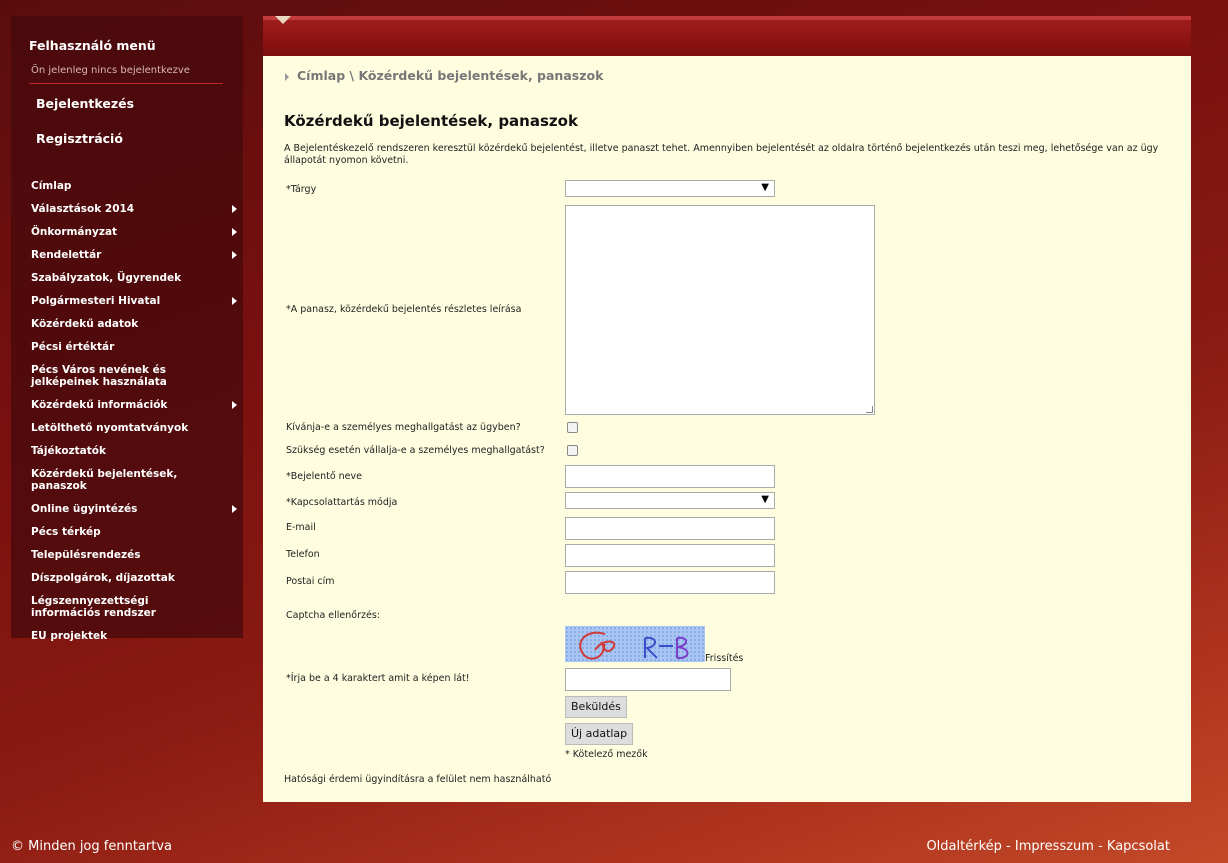 This screenshot has width=1228, height=863. What do you see at coordinates (321, 75) in the screenshot?
I see `breadcrumb-home: Címlap` at bounding box center [321, 75].